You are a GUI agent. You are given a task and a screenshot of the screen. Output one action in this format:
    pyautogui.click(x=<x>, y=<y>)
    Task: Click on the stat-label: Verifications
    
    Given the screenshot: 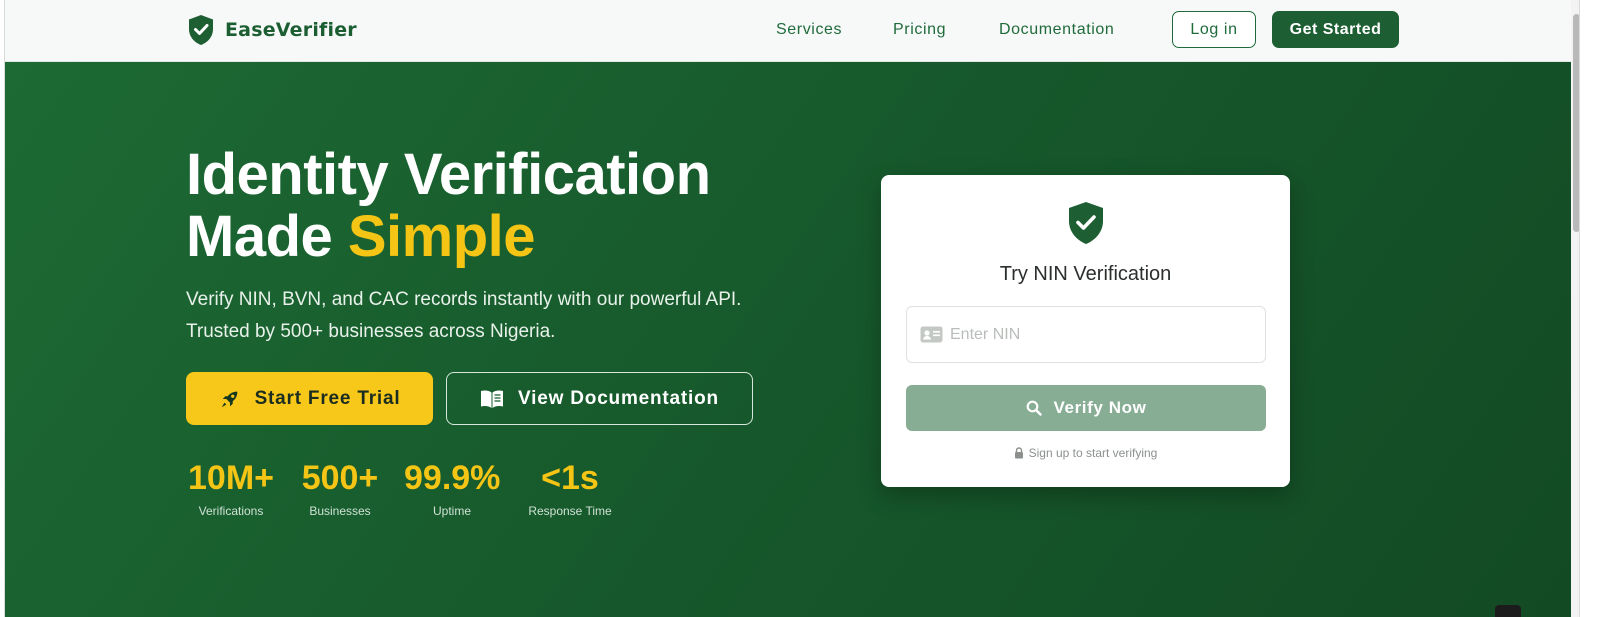 What is the action you would take?
    pyautogui.click(x=231, y=511)
    